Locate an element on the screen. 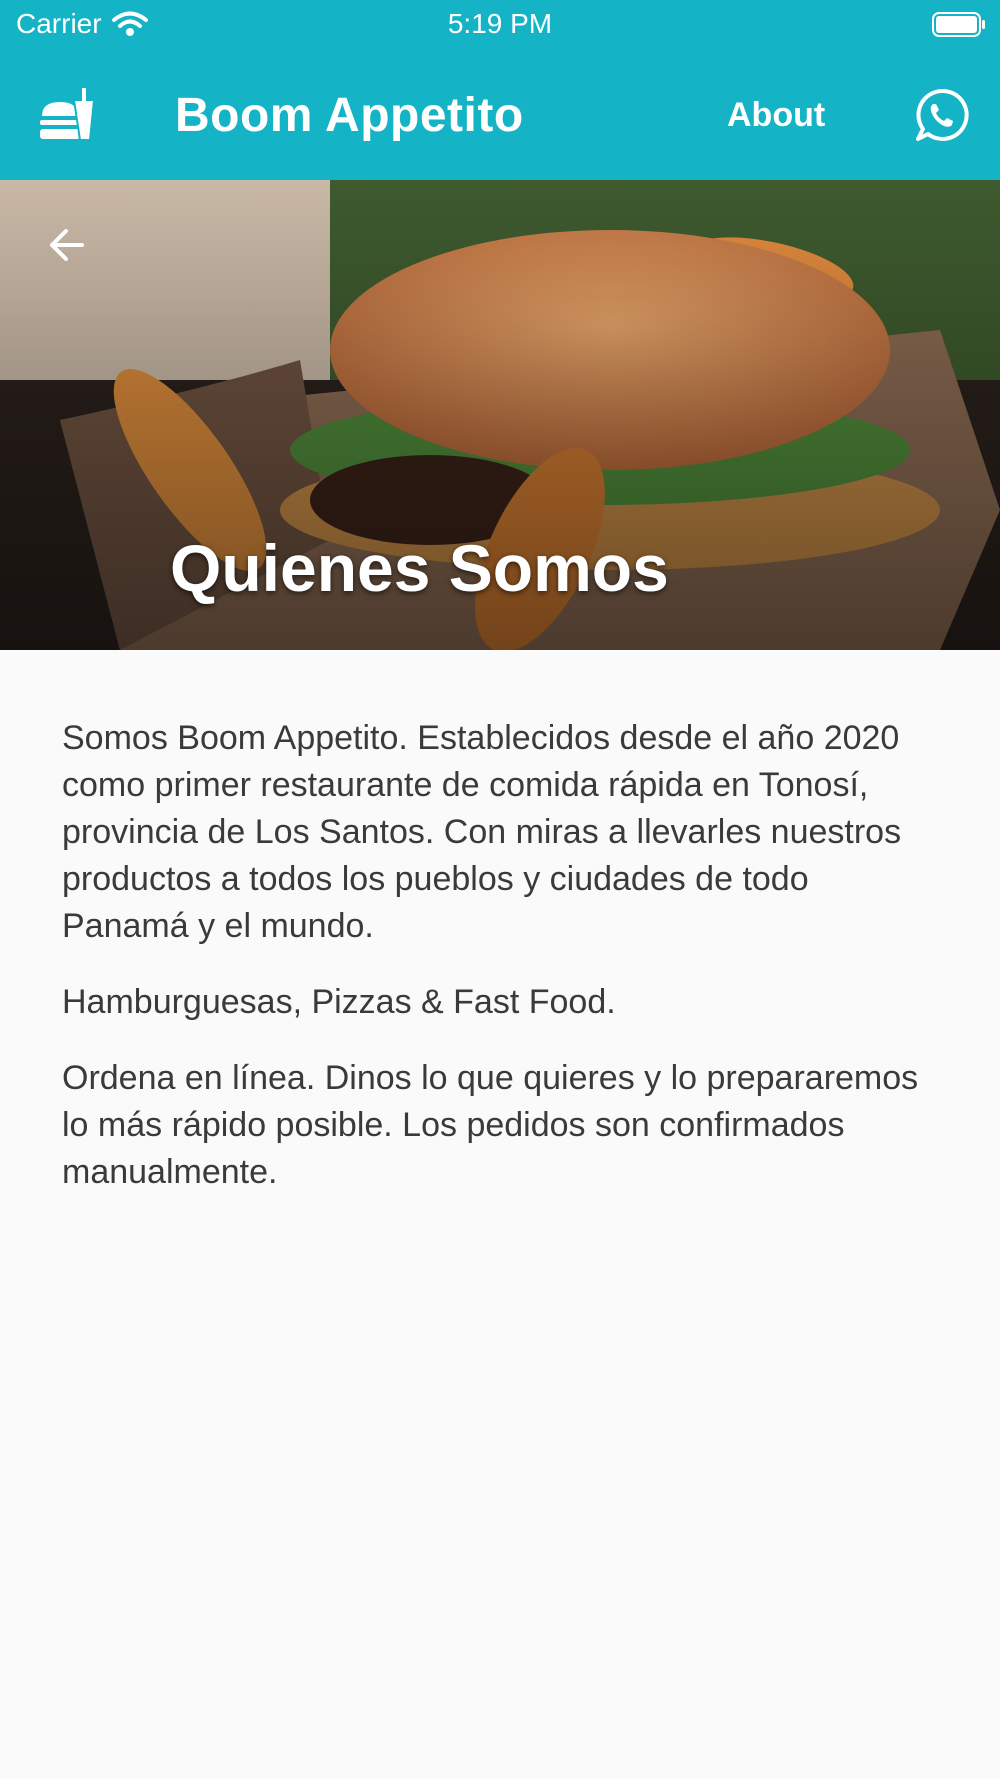  about-paragraph-menu: Hamburguesas, Pizzas & Fast Food. is located at coordinates (339, 1002).